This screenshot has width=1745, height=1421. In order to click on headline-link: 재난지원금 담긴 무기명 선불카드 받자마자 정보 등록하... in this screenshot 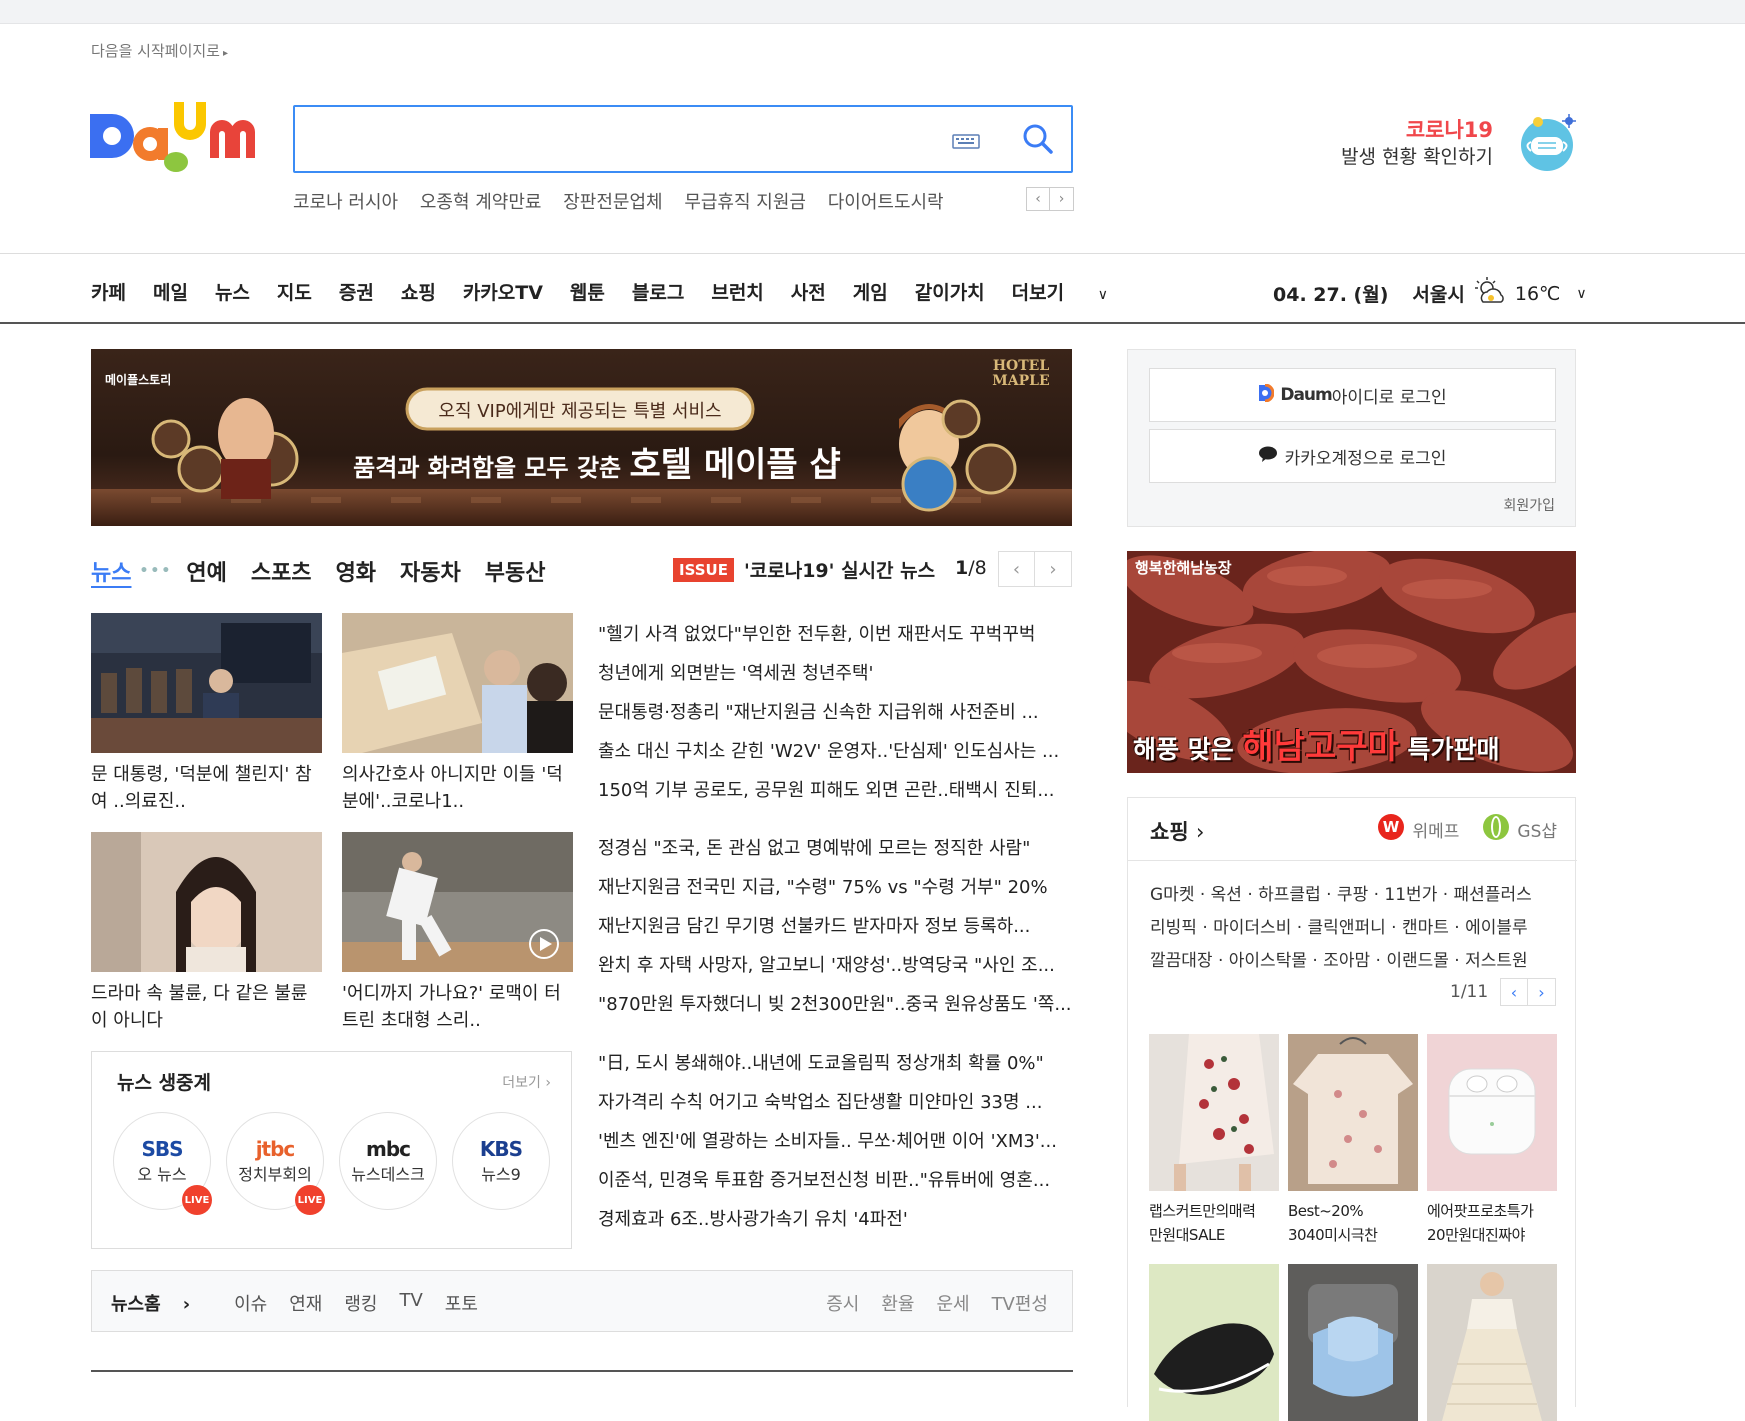, I will do `click(838, 926)`.